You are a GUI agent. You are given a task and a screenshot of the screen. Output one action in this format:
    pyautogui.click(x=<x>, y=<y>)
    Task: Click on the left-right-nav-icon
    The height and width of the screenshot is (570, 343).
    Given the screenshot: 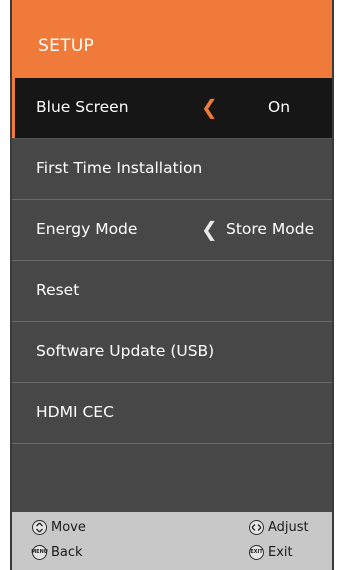 What is the action you would take?
    pyautogui.click(x=256, y=527)
    